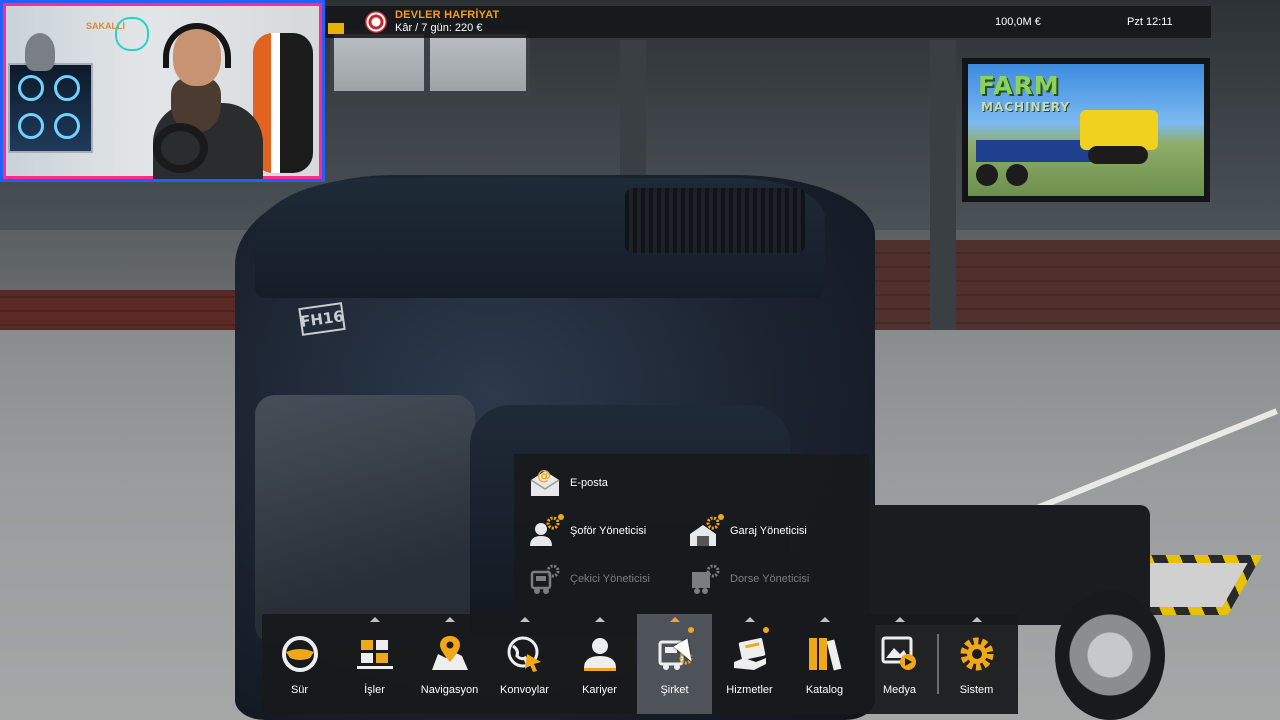 The height and width of the screenshot is (720, 1280). I want to click on top-status-bar: DEVLER HAFRİYAT Kâr / 7 gün: 220 €, so click(768, 22).